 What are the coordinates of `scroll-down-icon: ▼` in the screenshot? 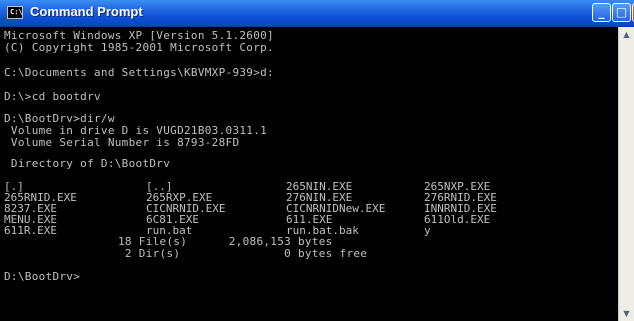 It's located at (626, 313).